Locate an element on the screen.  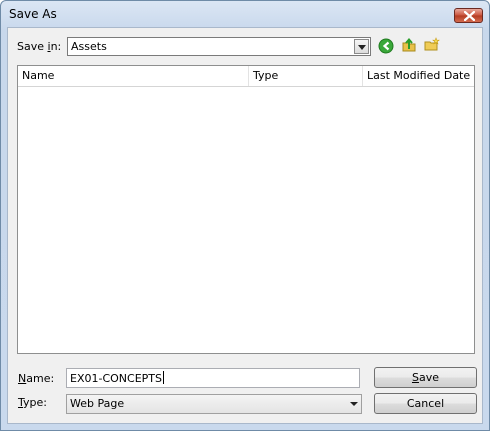
close-icon is located at coordinates (469, 16).